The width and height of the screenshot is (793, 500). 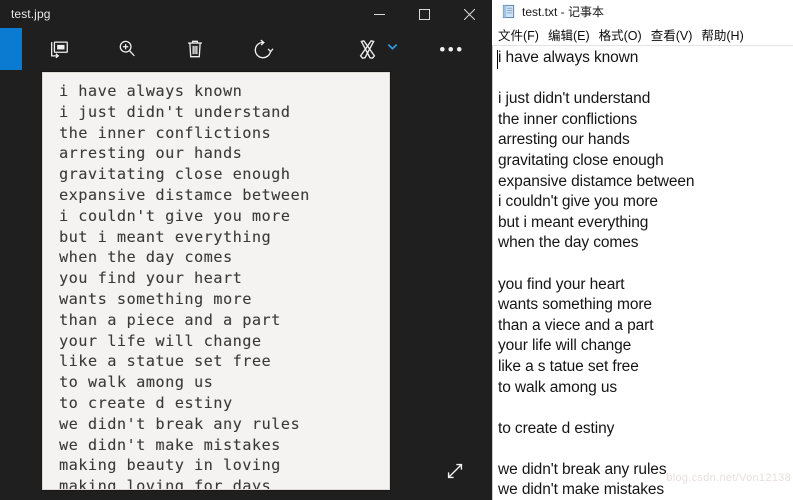 I want to click on more-options-button: •••, so click(x=452, y=49).